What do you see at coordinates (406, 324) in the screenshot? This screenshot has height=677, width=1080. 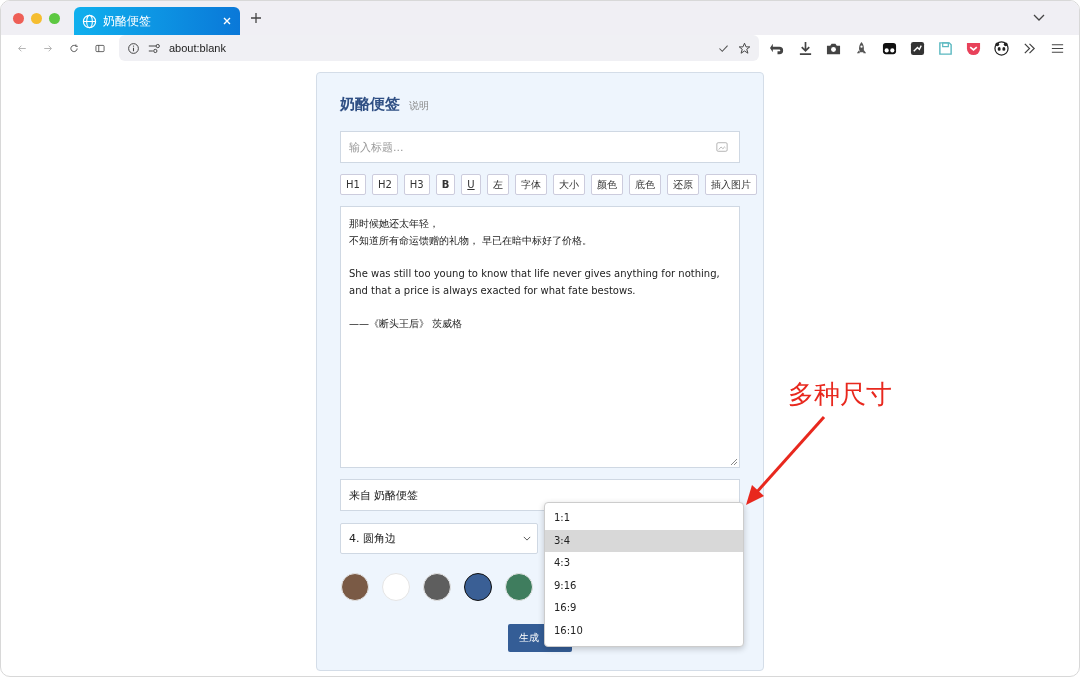 I see `text-line: ——《断头王后》 茨威格` at bounding box center [406, 324].